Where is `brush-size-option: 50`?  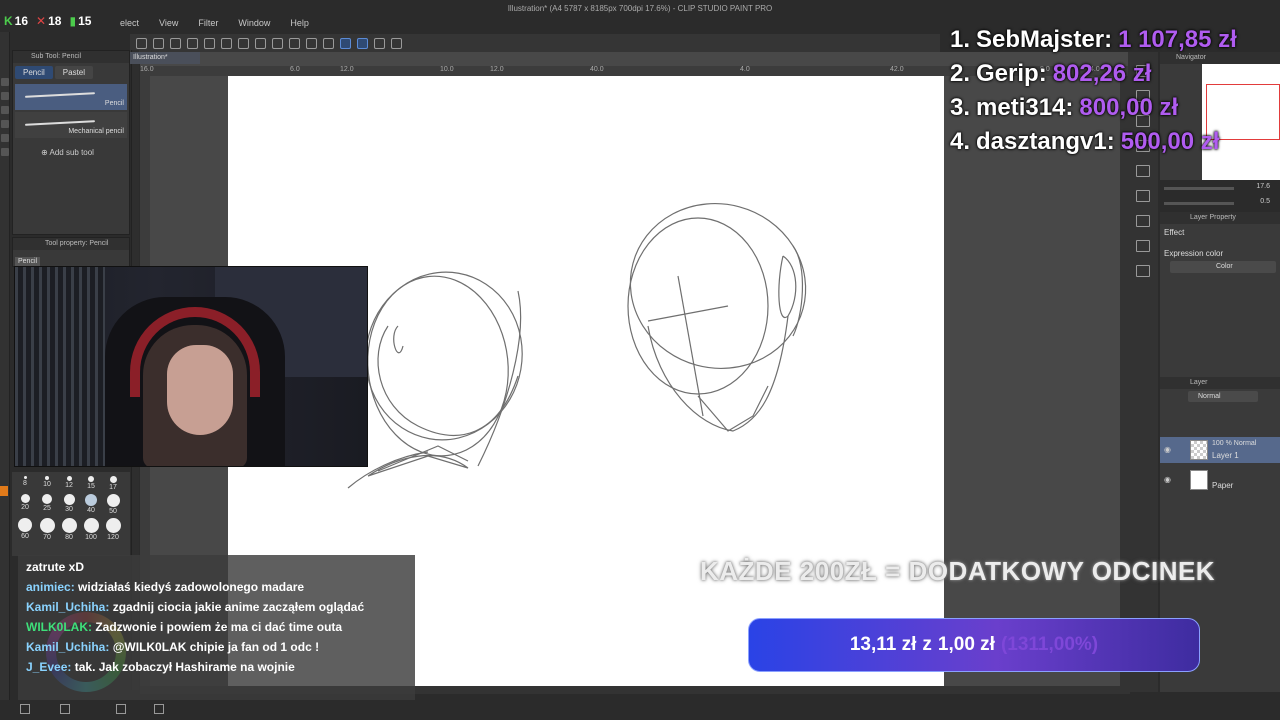
brush-size-option: 50 is located at coordinates (113, 504).